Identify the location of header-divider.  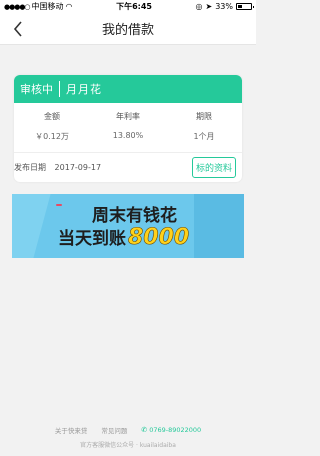
(59, 89).